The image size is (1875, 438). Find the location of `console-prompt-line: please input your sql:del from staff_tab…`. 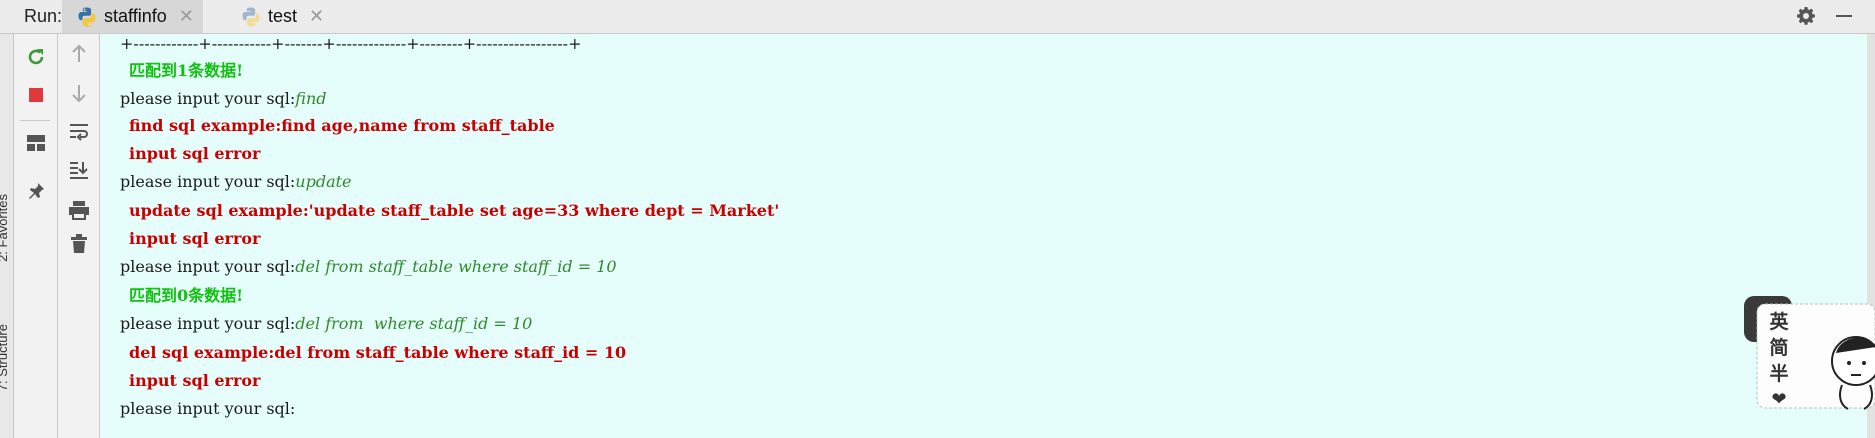

console-prompt-line: please input your sql:del from staff_tab… is located at coordinates (368, 267).